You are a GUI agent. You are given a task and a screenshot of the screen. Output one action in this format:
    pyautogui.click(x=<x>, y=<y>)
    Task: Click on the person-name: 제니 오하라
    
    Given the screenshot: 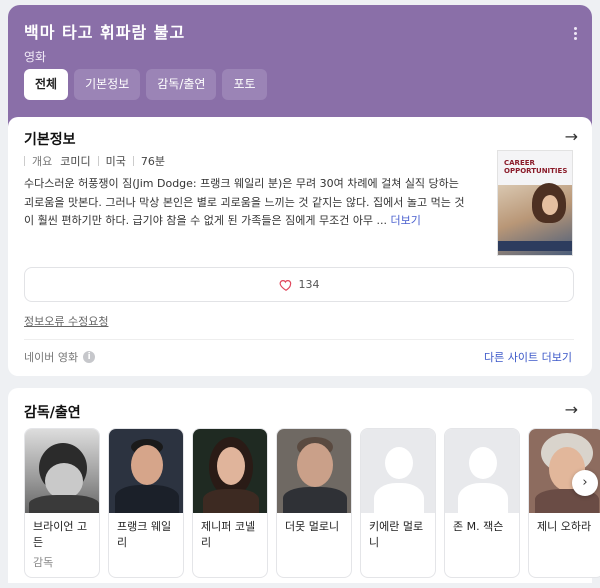 What is the action you would take?
    pyautogui.click(x=564, y=526)
    